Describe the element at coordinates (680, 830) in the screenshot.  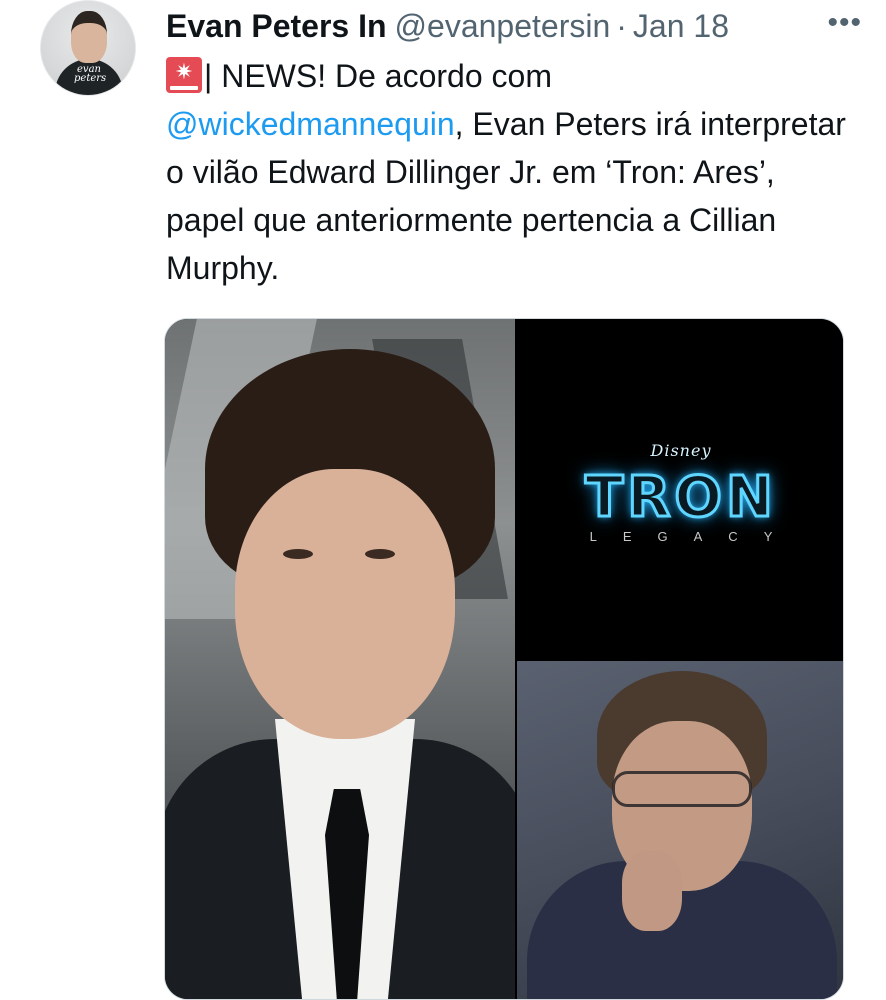
I see `photo-cillian-murphy` at that location.